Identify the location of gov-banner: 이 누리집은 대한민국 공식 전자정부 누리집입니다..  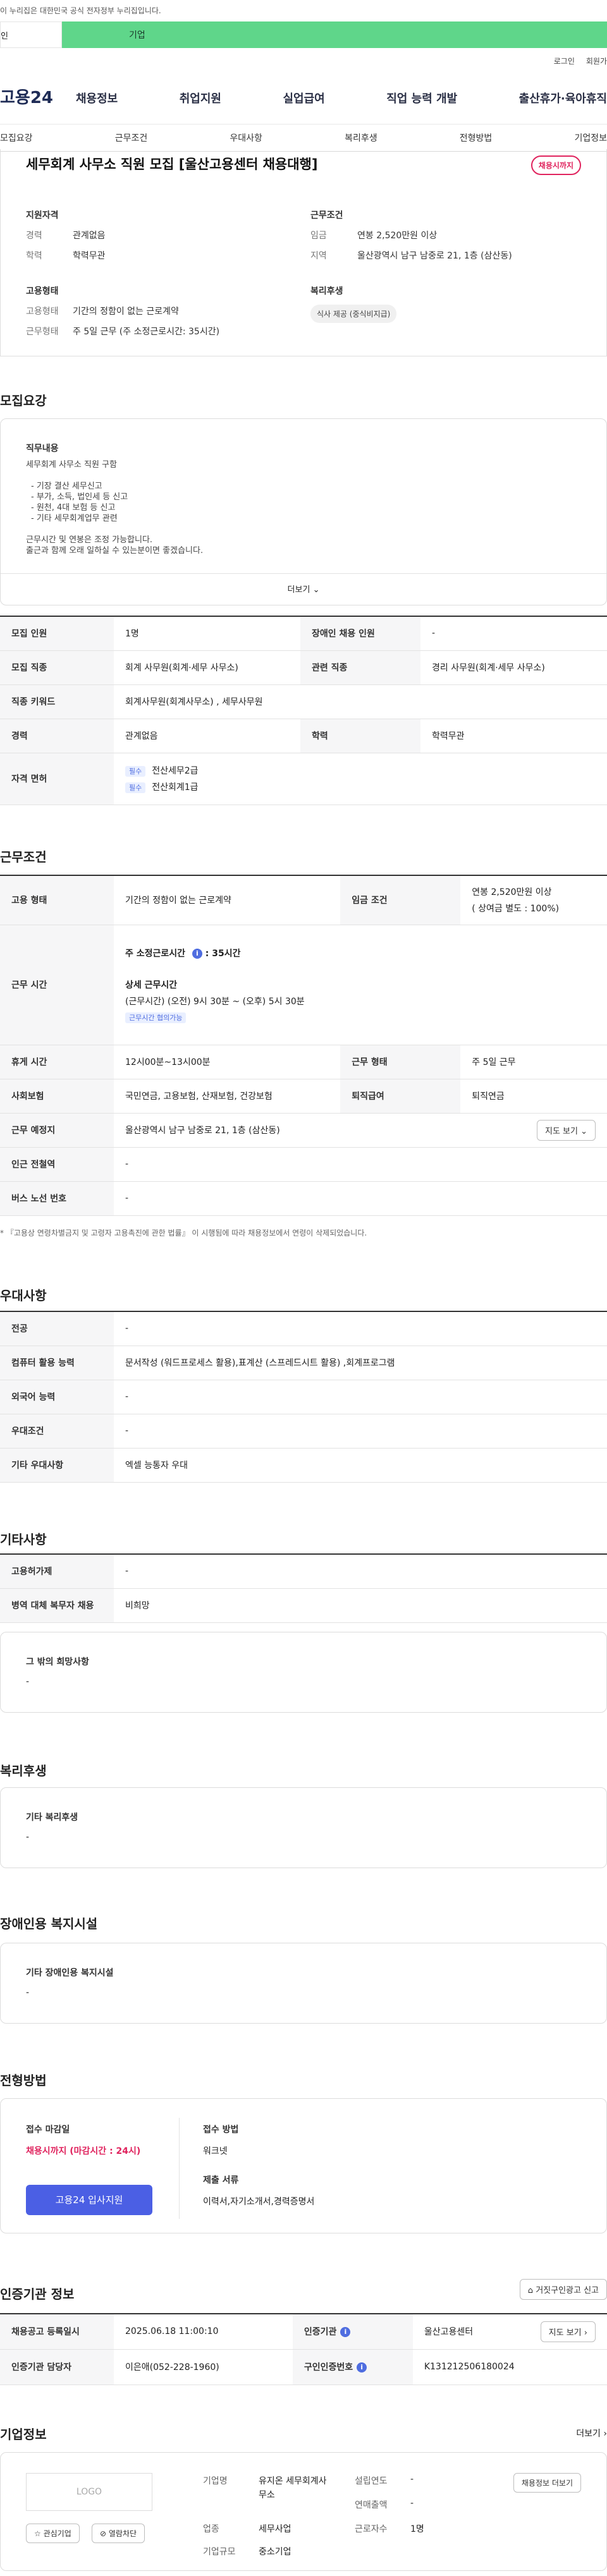
(303, 10).